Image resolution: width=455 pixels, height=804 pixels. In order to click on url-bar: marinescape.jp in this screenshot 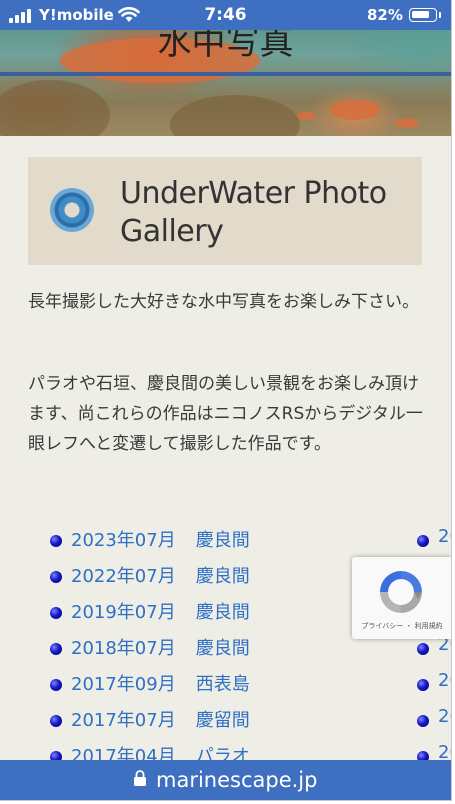, I will do `click(225, 780)`.